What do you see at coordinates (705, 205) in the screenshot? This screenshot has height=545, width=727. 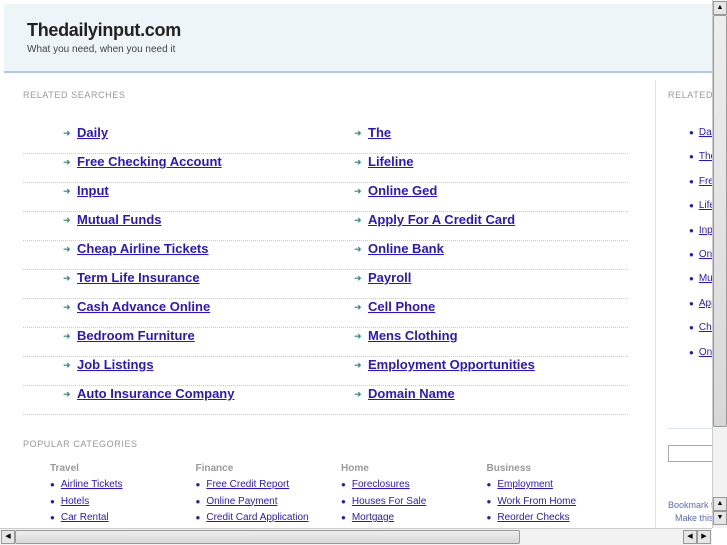 I see `sidebar-link: Lifeline` at bounding box center [705, 205].